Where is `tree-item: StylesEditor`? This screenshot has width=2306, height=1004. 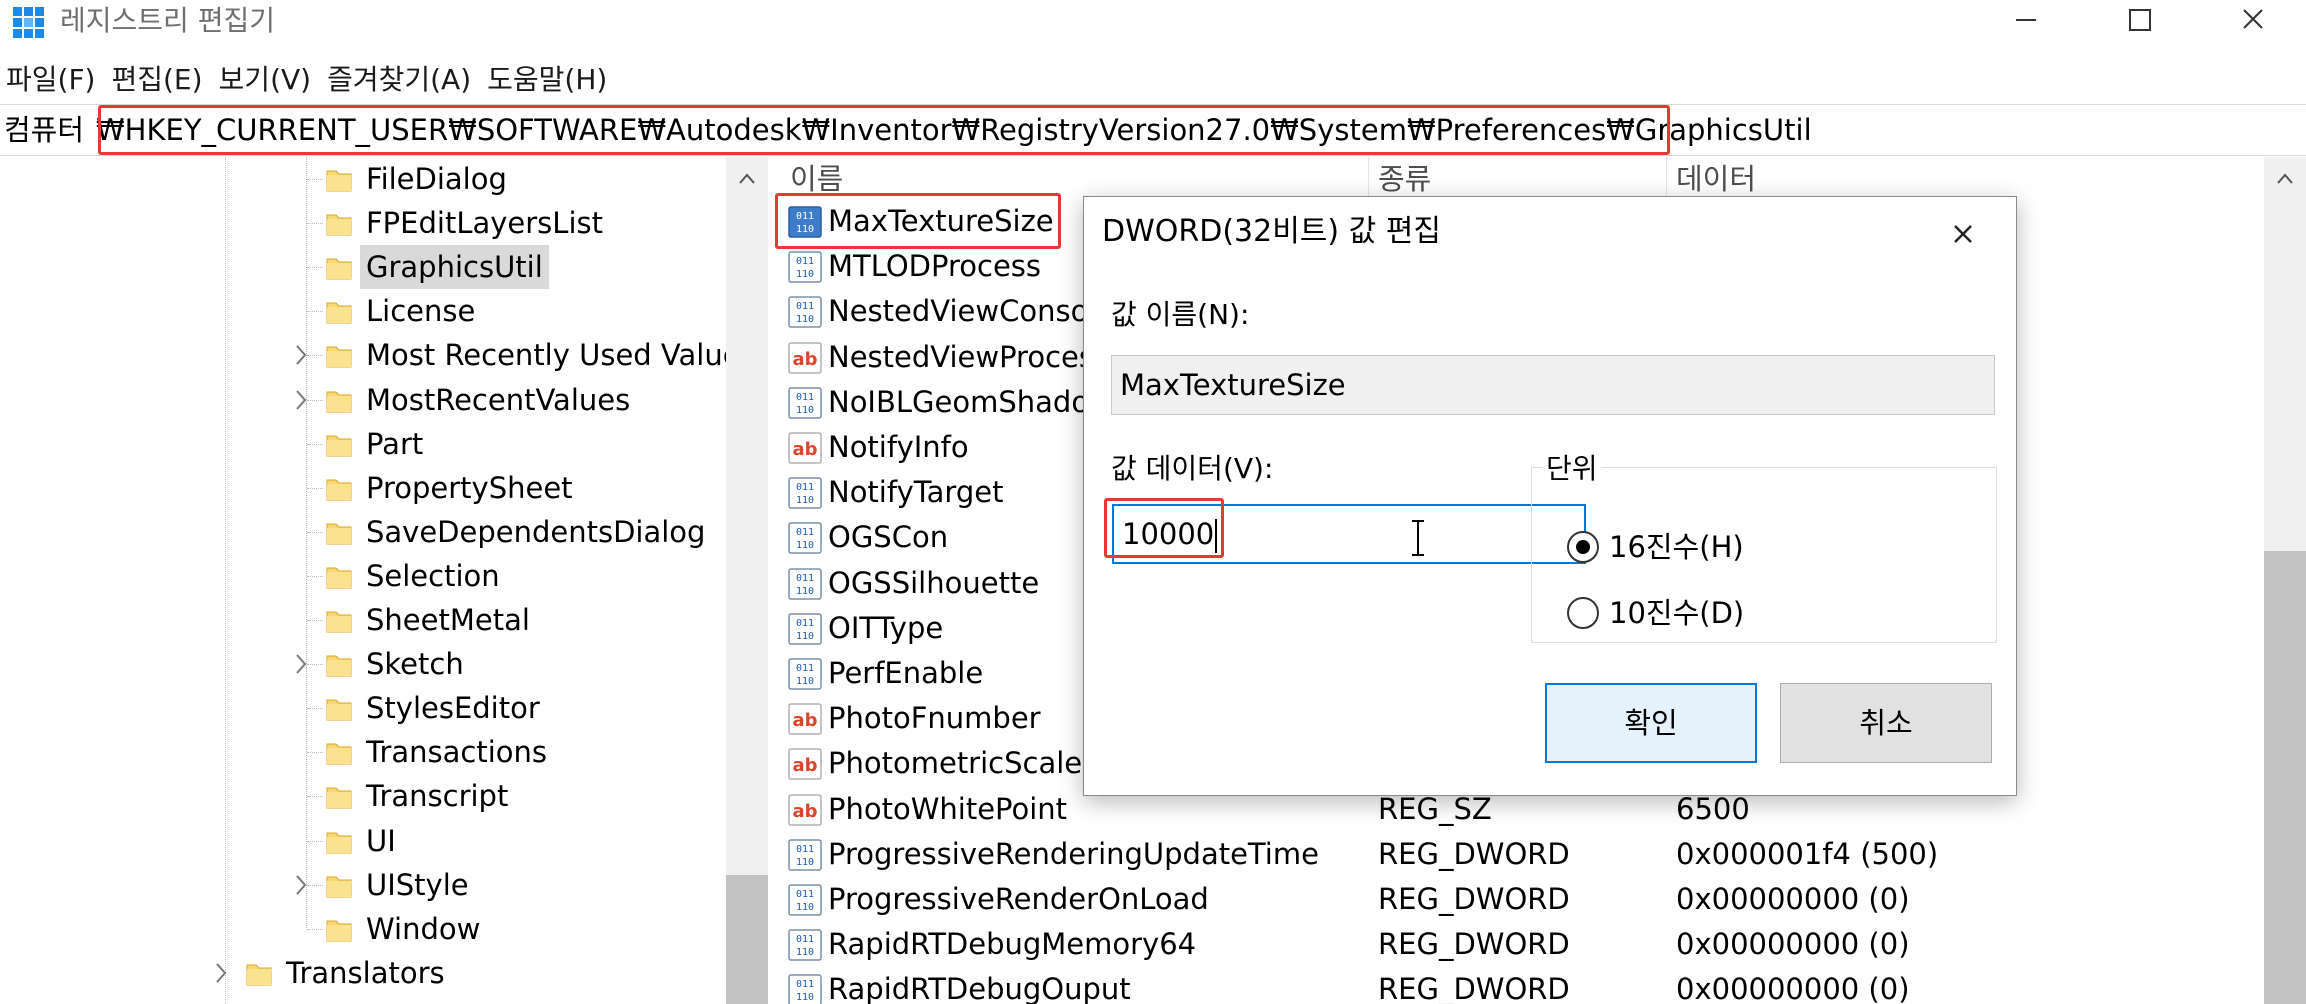 tree-item: StylesEditor is located at coordinates (436, 708).